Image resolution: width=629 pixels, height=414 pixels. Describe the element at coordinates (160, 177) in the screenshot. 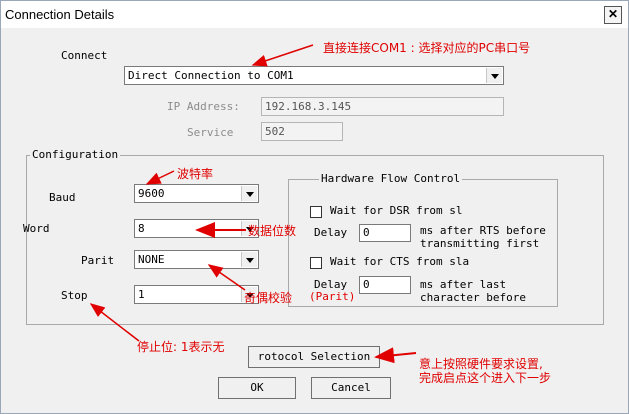

I see `baud-arrow` at that location.